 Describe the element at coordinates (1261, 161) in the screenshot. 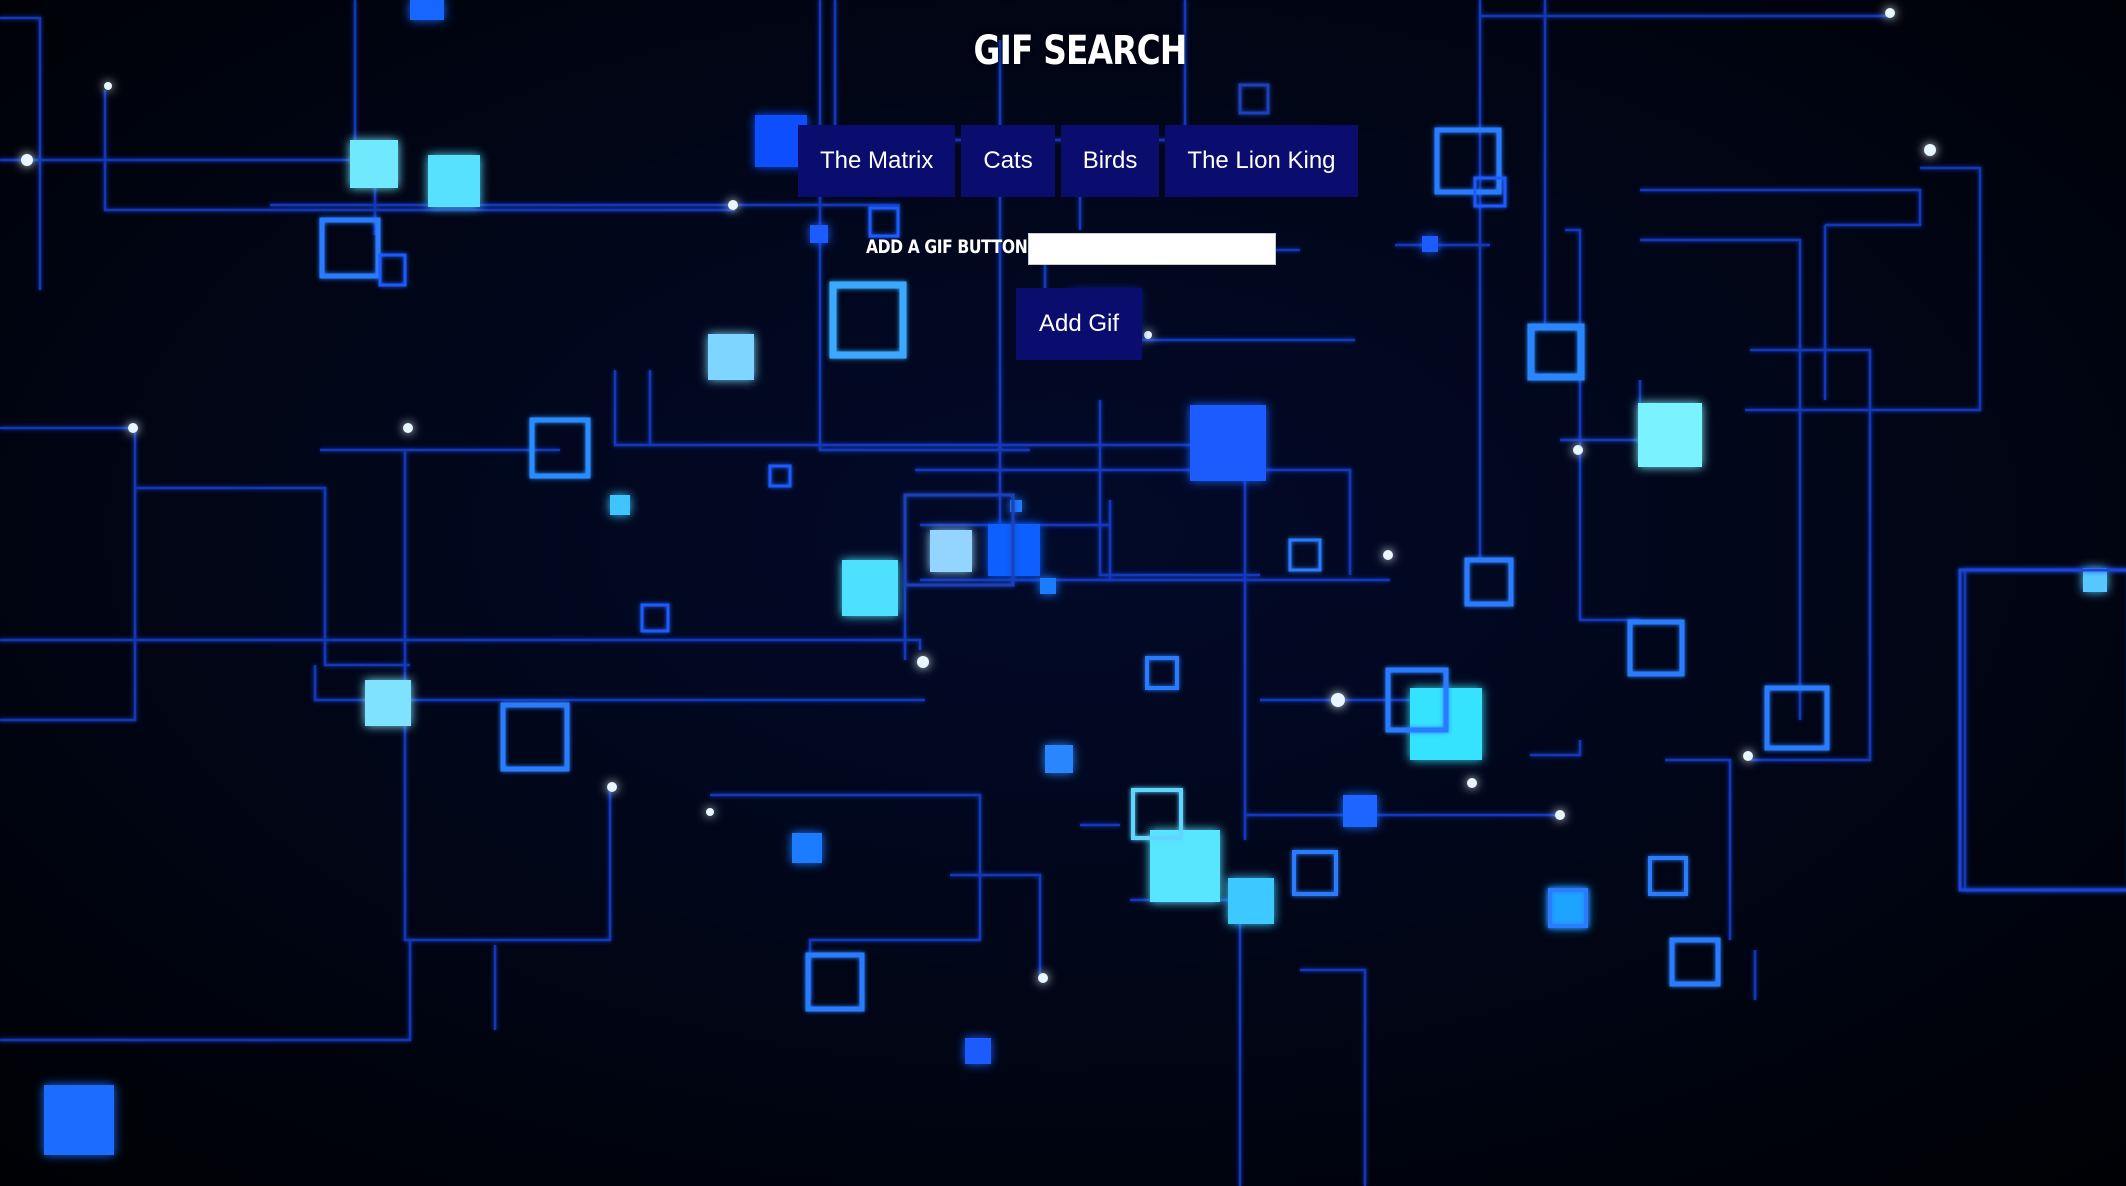

I see `topic-button-the-lion-king: The Lion King` at that location.